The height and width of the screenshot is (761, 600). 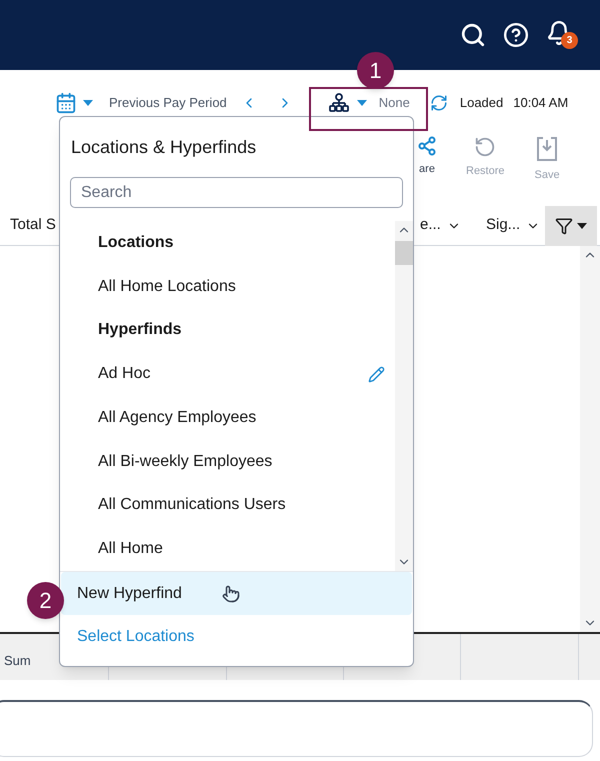 I want to click on callout-badge: 2, so click(x=45, y=600).